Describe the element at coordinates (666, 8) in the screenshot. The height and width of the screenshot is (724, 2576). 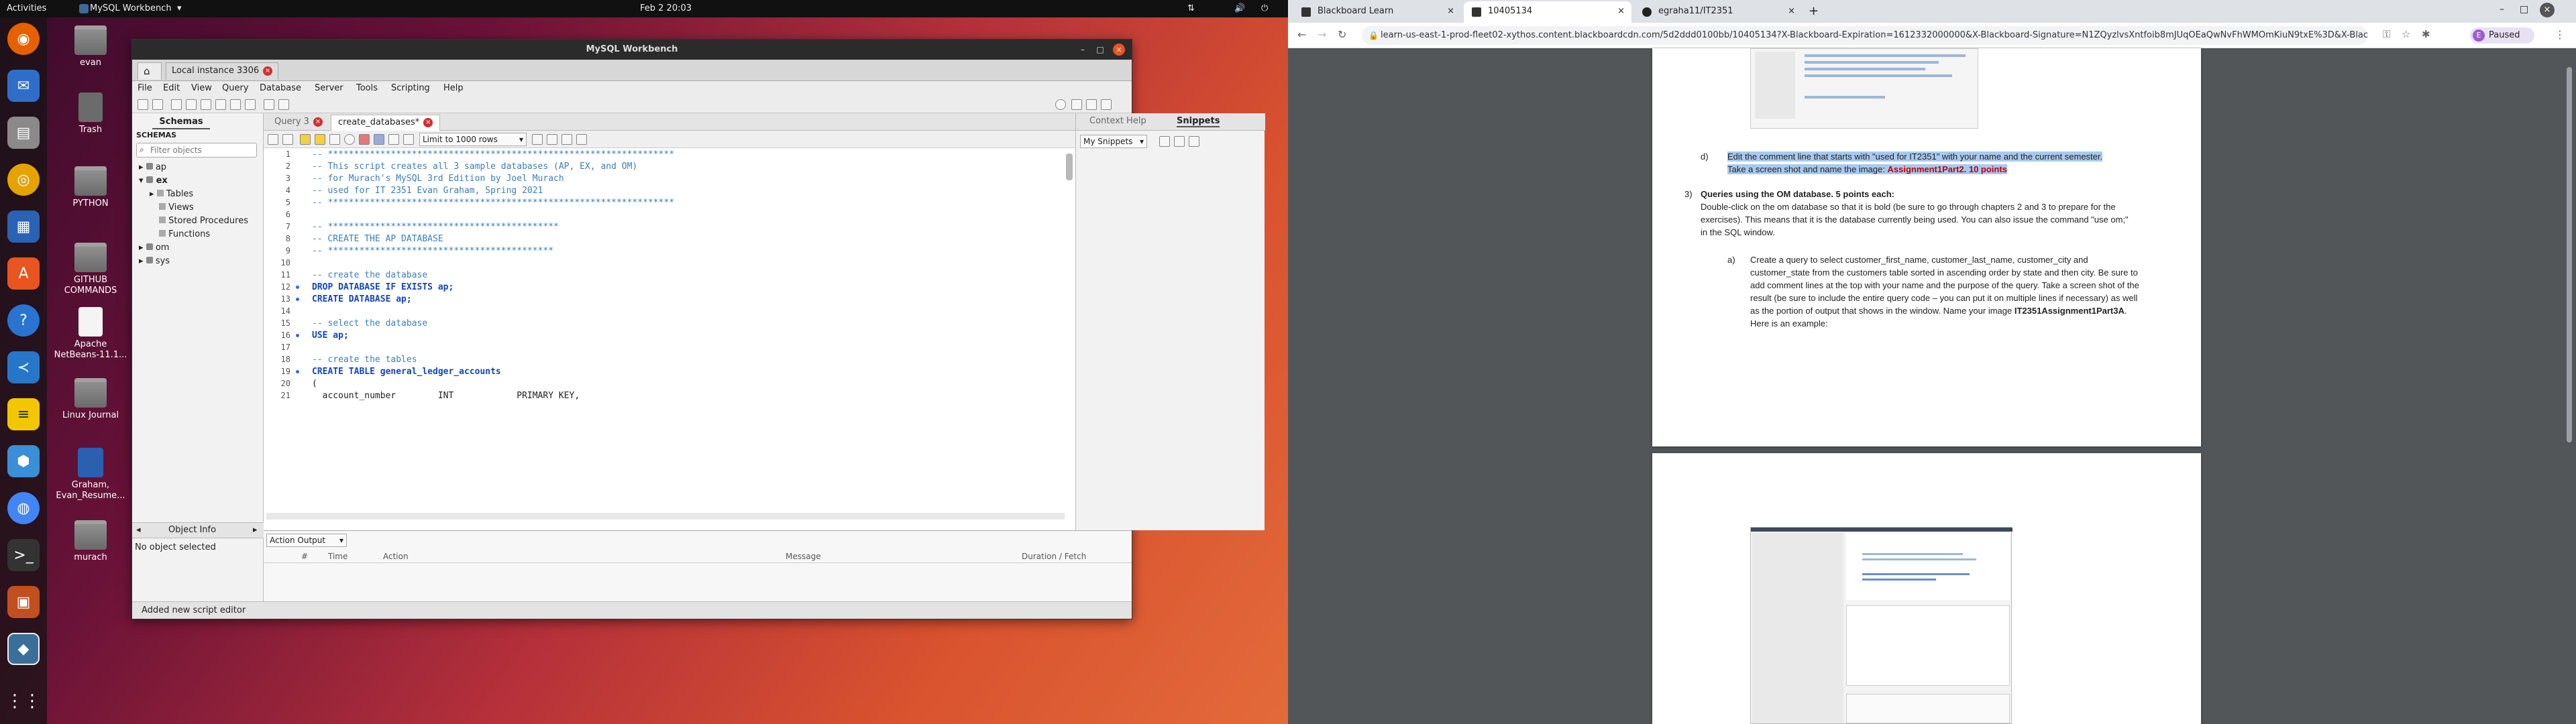
I see `clock: Feb 2 20:03` at that location.